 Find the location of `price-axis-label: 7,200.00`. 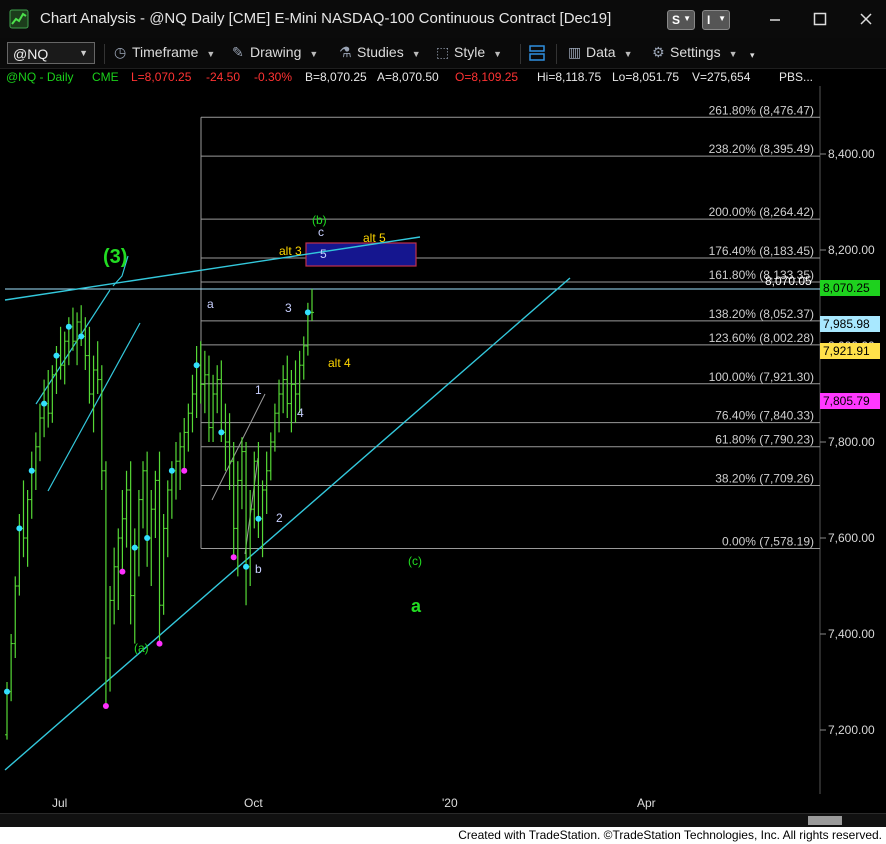

price-axis-label: 7,200.00 is located at coordinates (851, 730).